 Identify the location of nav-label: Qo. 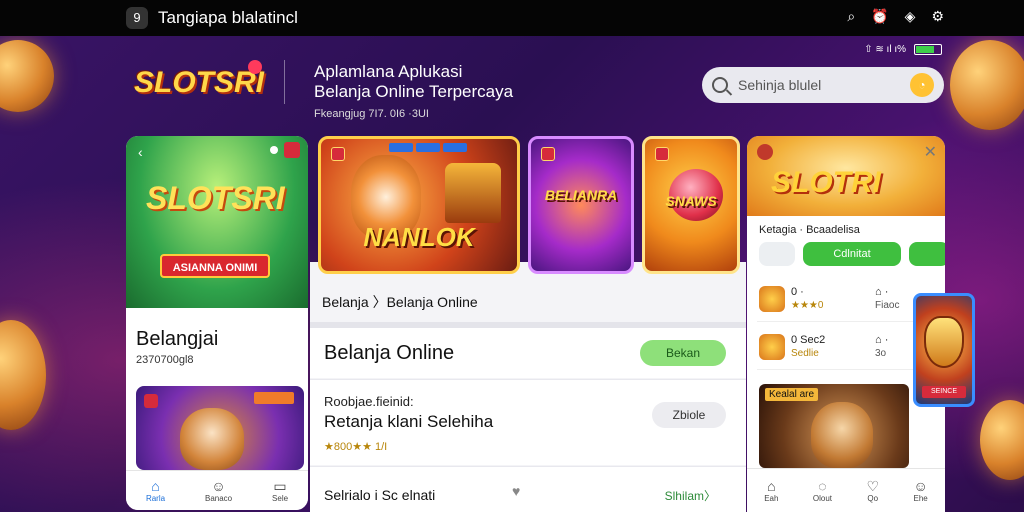
(873, 498).